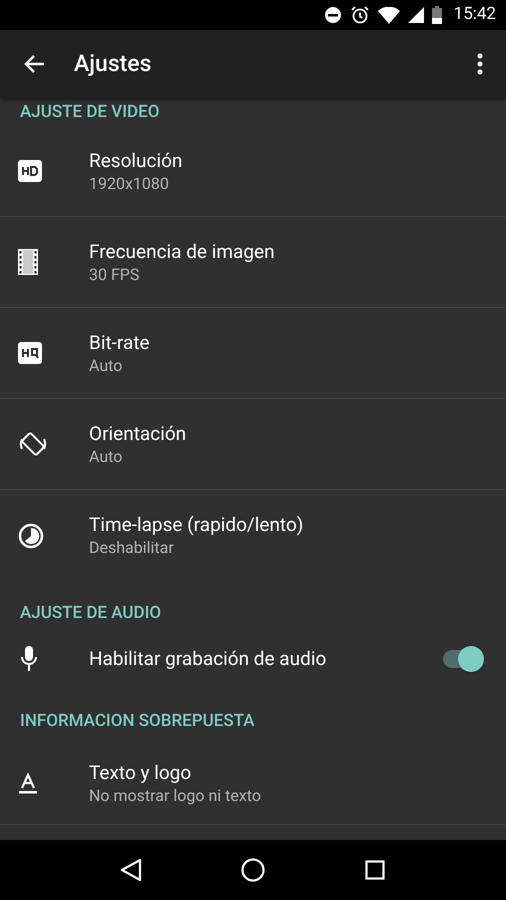 Image resolution: width=506 pixels, height=900 pixels. Describe the element at coordinates (119, 342) in the screenshot. I see `preference-title: Bit-rate` at that location.